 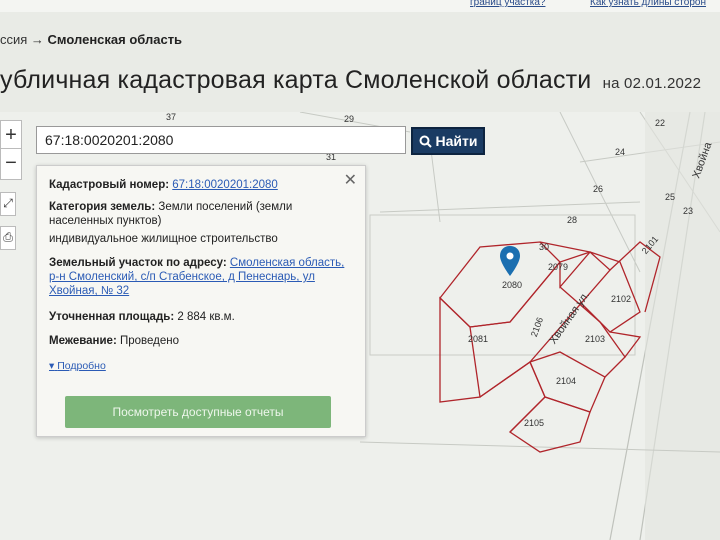 What do you see at coordinates (510, 261) in the screenshot?
I see `location-pin-icon` at bounding box center [510, 261].